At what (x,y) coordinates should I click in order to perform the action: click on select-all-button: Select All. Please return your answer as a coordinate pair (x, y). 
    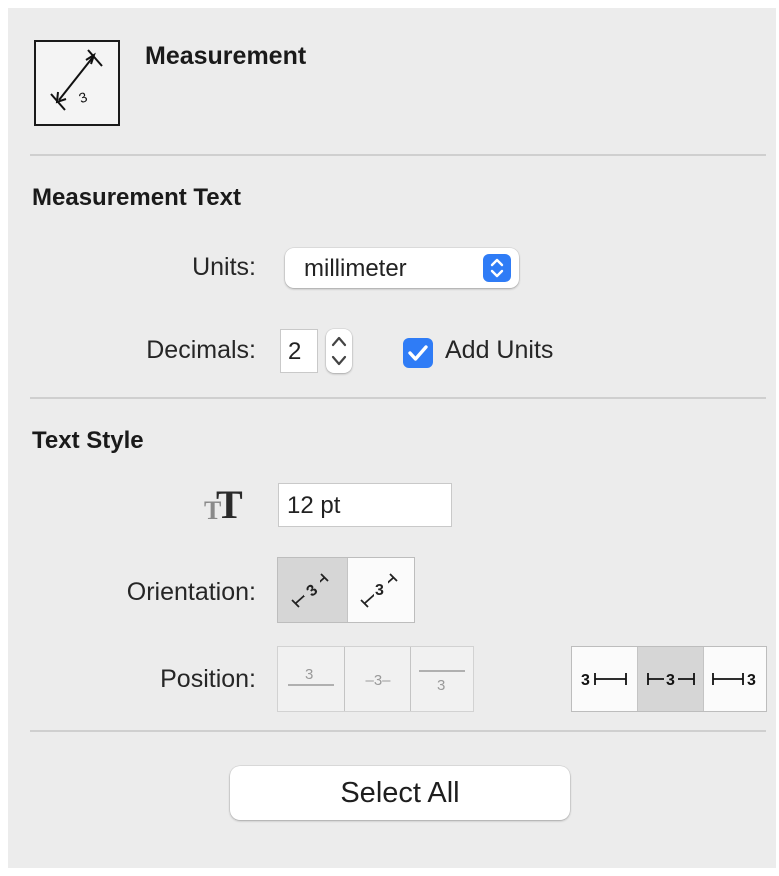
    Looking at the image, I should click on (400, 793).